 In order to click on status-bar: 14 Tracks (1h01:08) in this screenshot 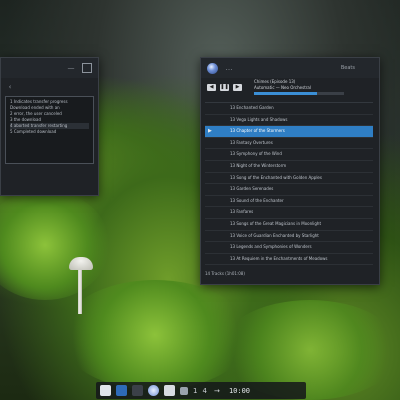, I will do `click(225, 273)`.